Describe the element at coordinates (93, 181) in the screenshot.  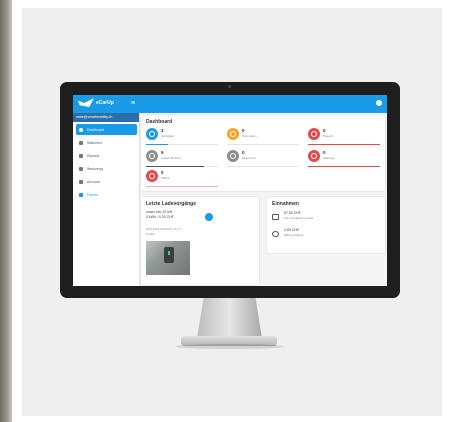
I see `sidebar-item-label: Account` at that location.